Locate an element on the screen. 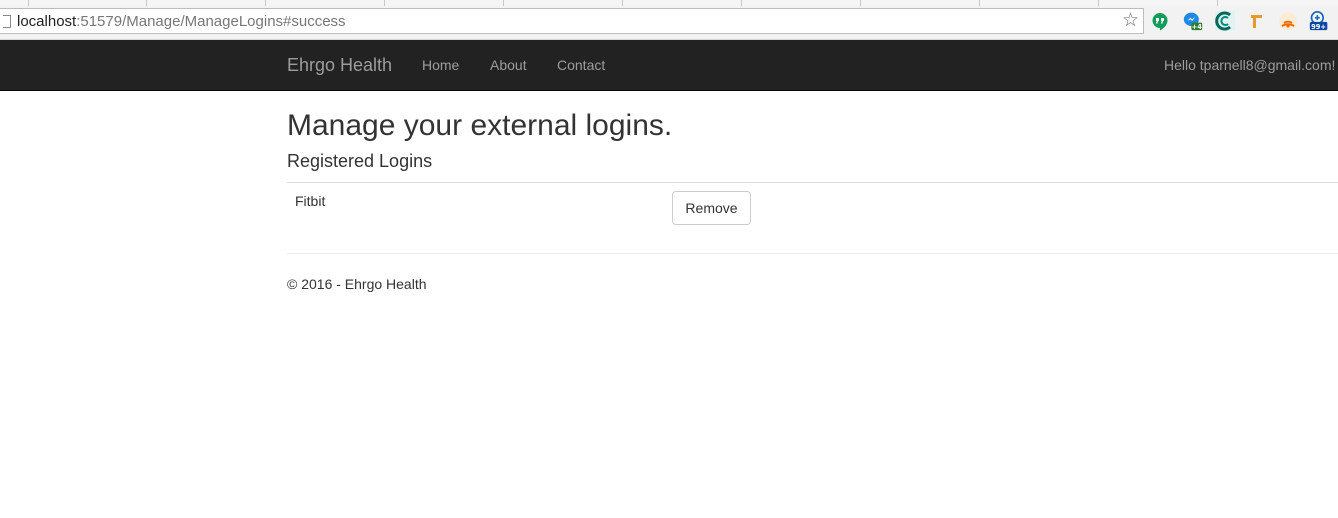  page-icon is located at coordinates (7, 21).